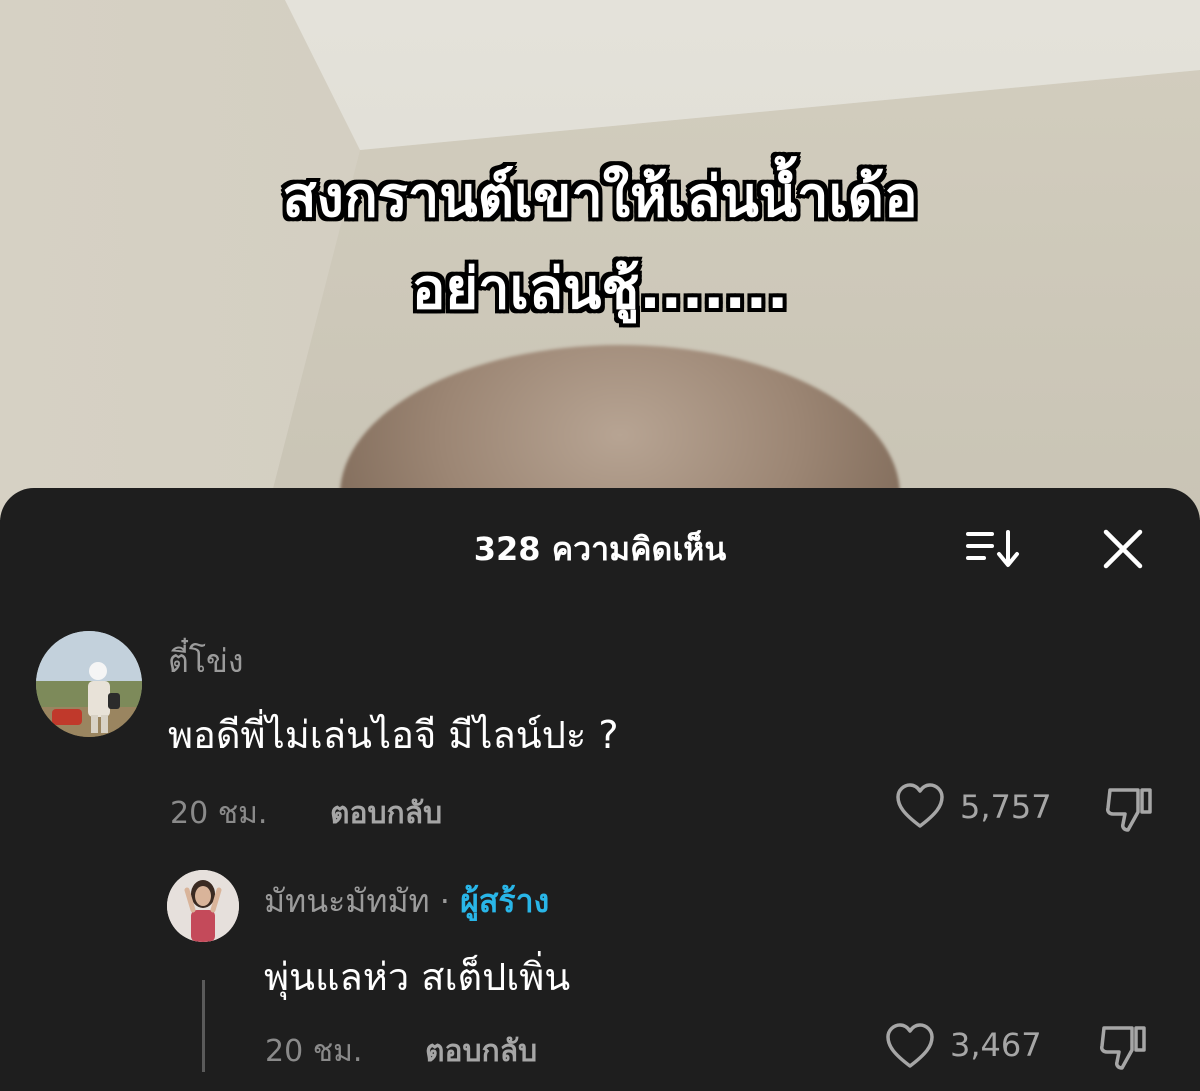 The width and height of the screenshot is (1200, 1091). Describe the element at coordinates (1006, 807) in the screenshot. I see `like-count: 5,757` at that location.